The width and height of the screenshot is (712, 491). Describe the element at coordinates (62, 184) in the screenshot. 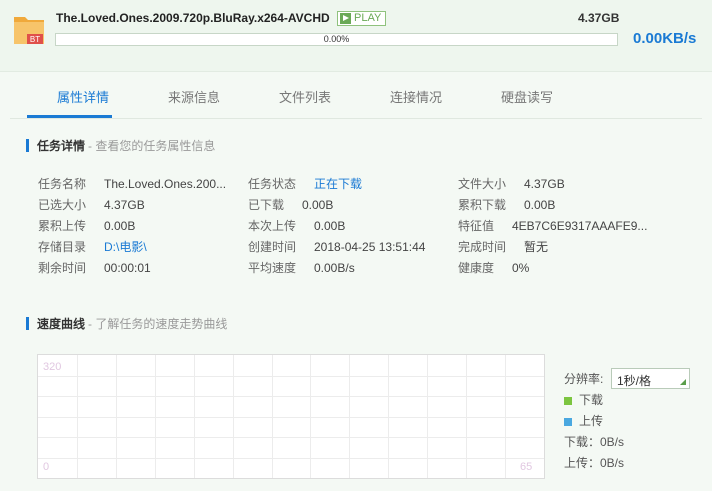

I see `detail-key: 任务名称` at that location.